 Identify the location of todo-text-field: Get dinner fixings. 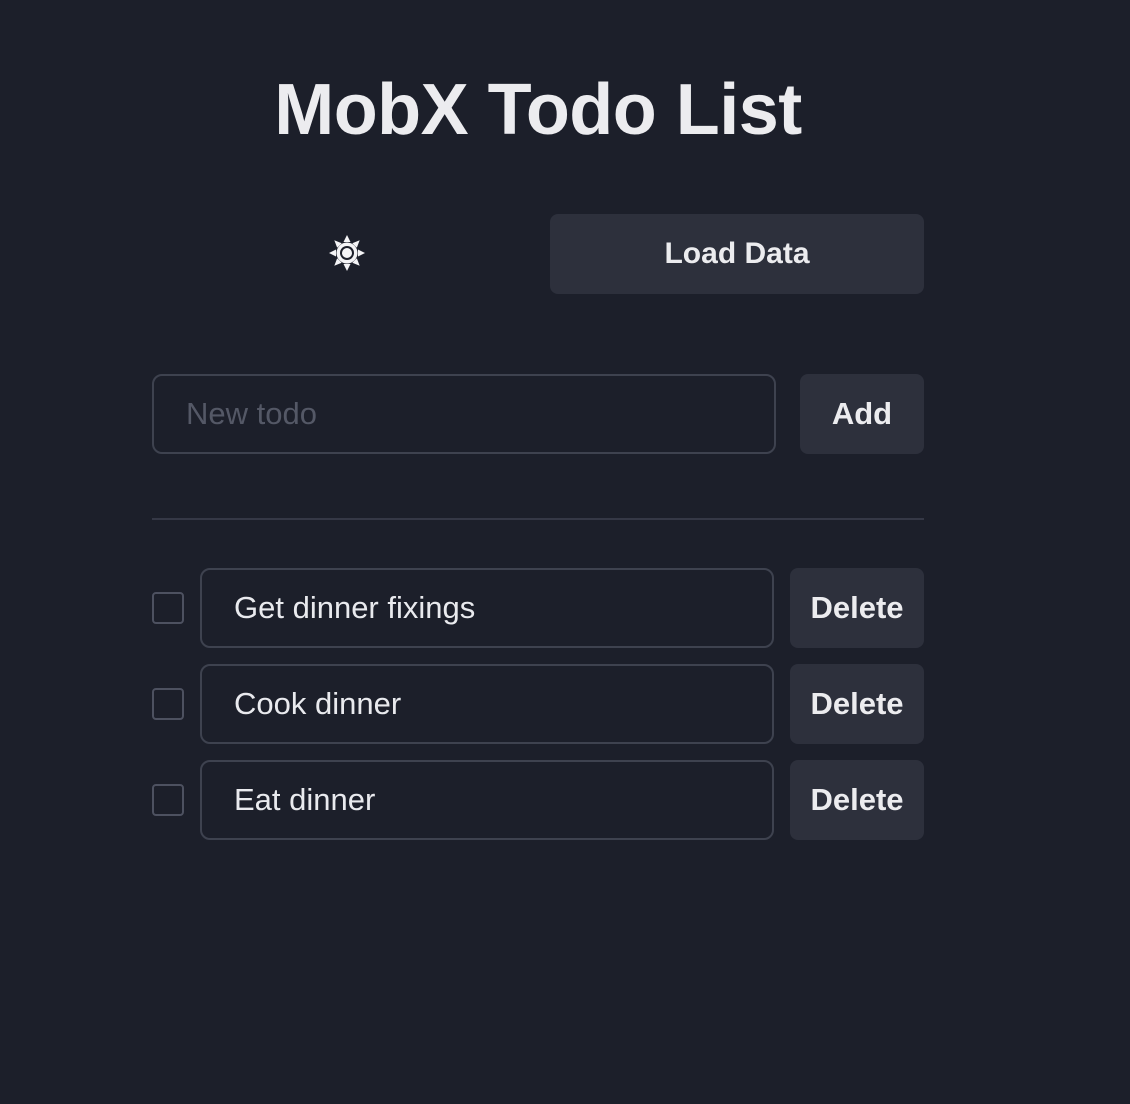
(487, 608).